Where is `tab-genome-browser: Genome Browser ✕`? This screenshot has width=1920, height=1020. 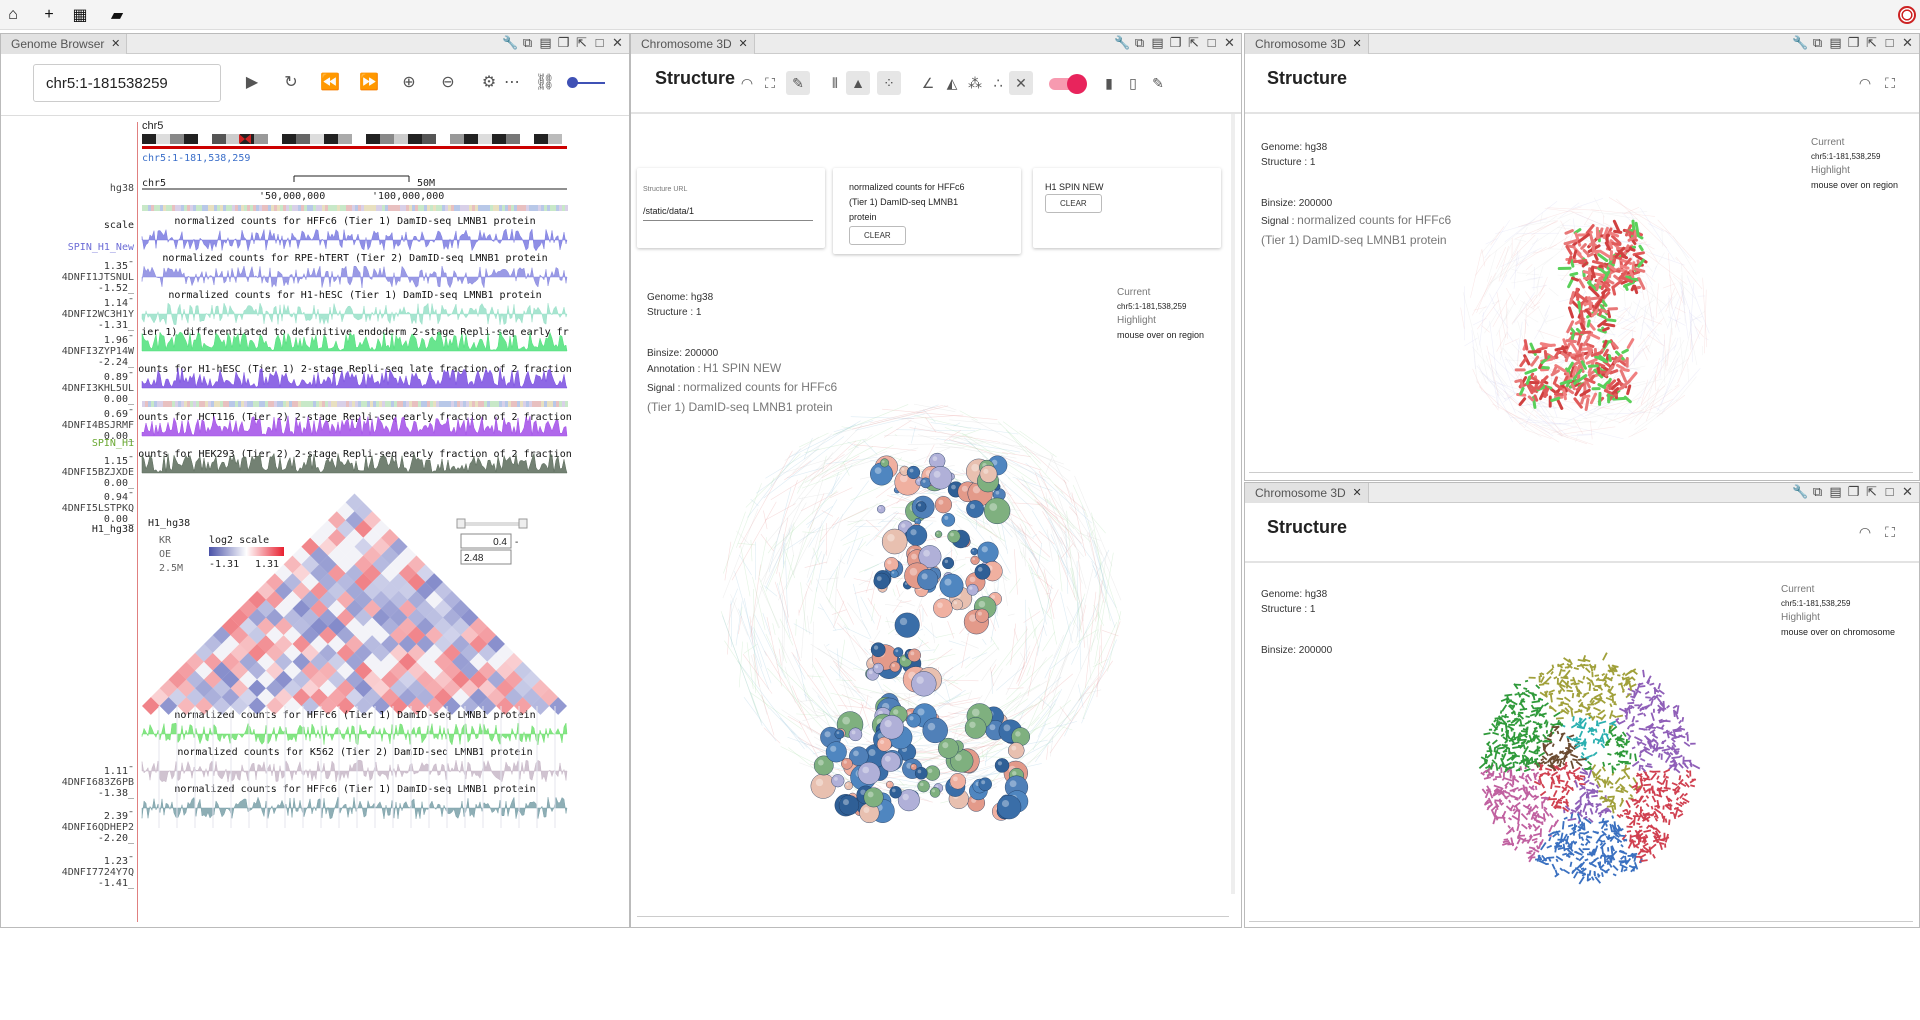
tab-genome-browser: Genome Browser ✕ is located at coordinates (64, 44).